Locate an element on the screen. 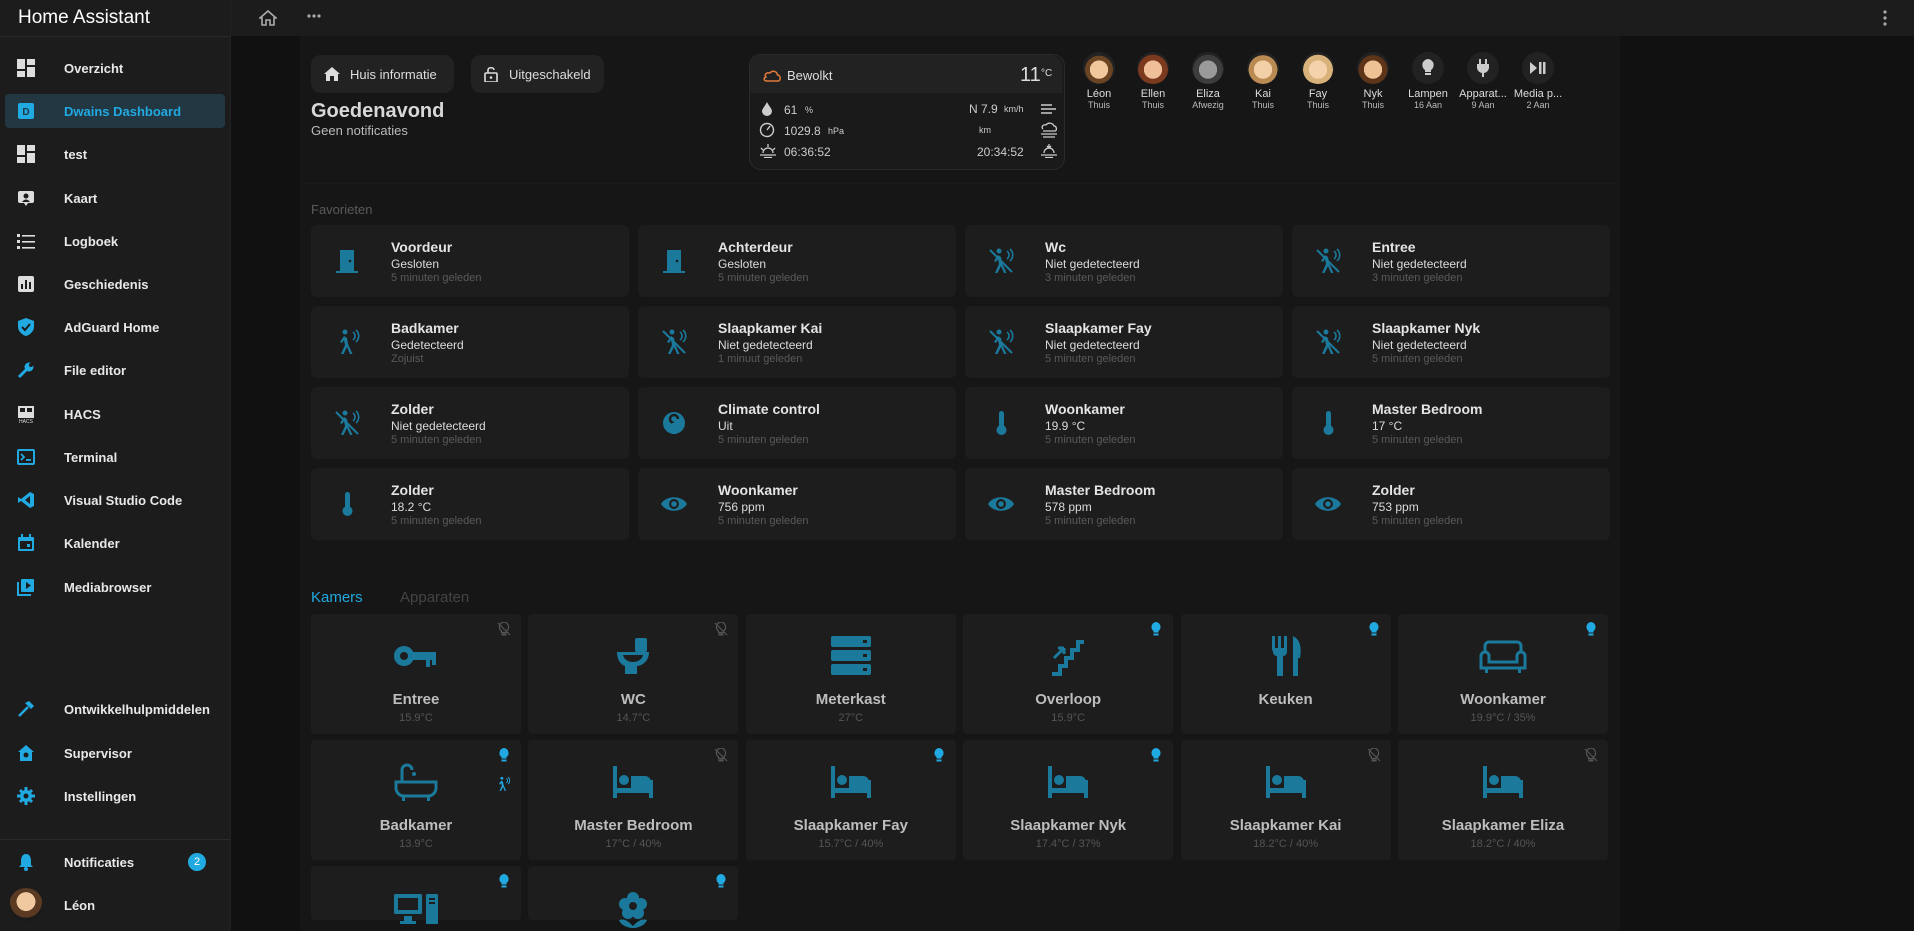 The image size is (1914, 931). sidebar-item-file-editor: File editor is located at coordinates (115, 370).